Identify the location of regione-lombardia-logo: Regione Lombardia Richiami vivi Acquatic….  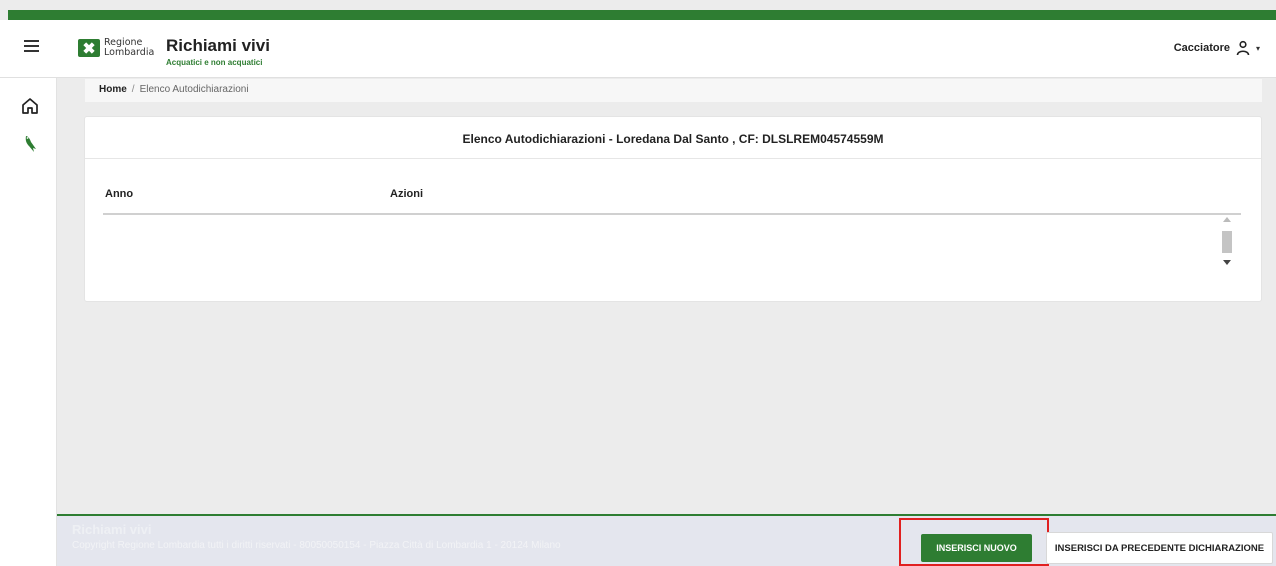
(174, 54).